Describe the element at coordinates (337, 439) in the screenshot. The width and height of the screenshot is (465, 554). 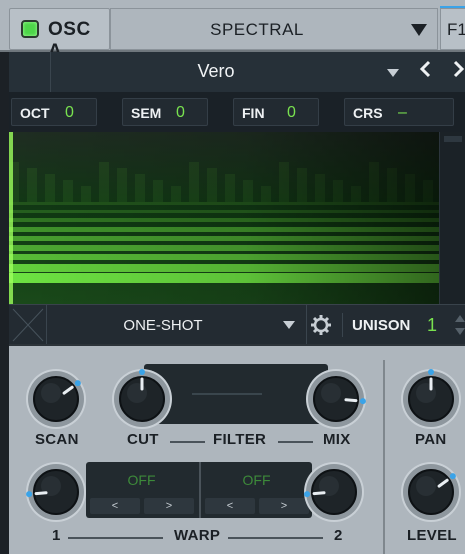
I see `mix-label: MIX` at that location.